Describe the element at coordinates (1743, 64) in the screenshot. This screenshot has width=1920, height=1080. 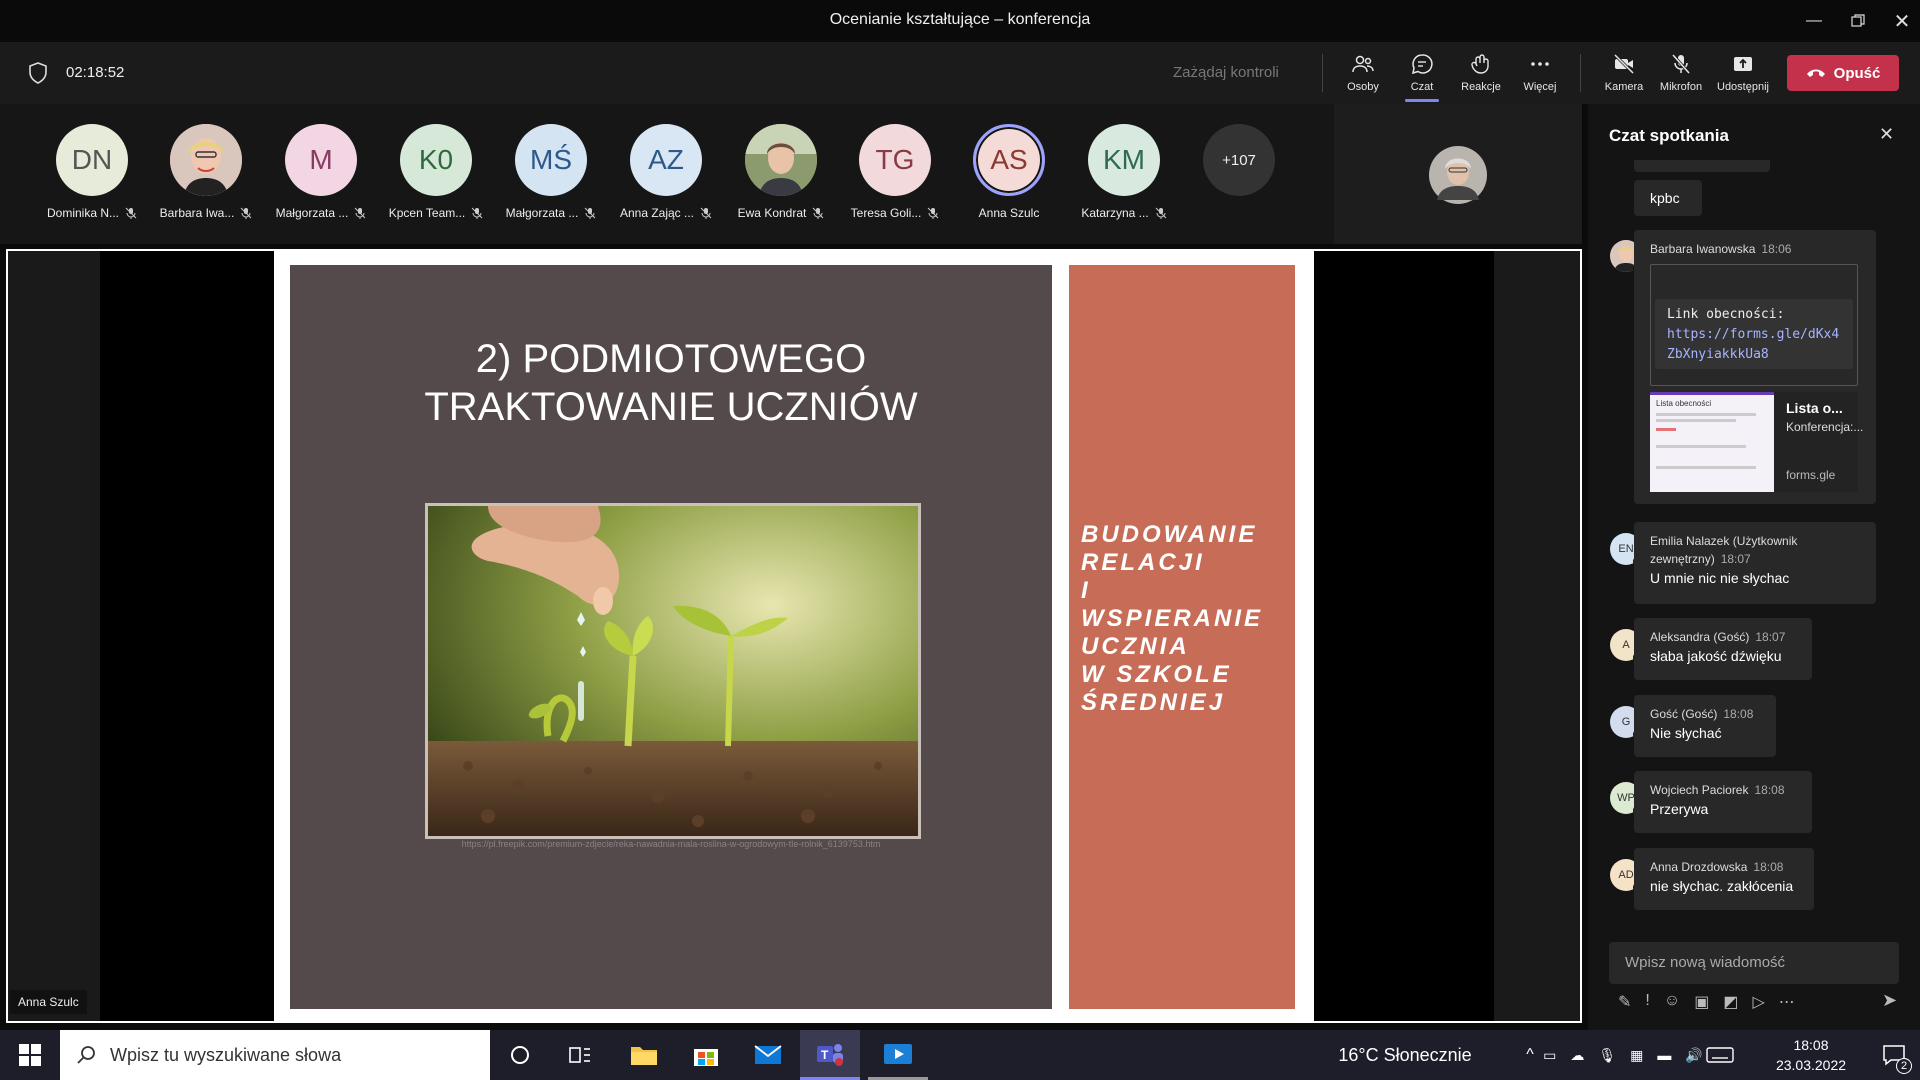
I see `share-icon` at that location.